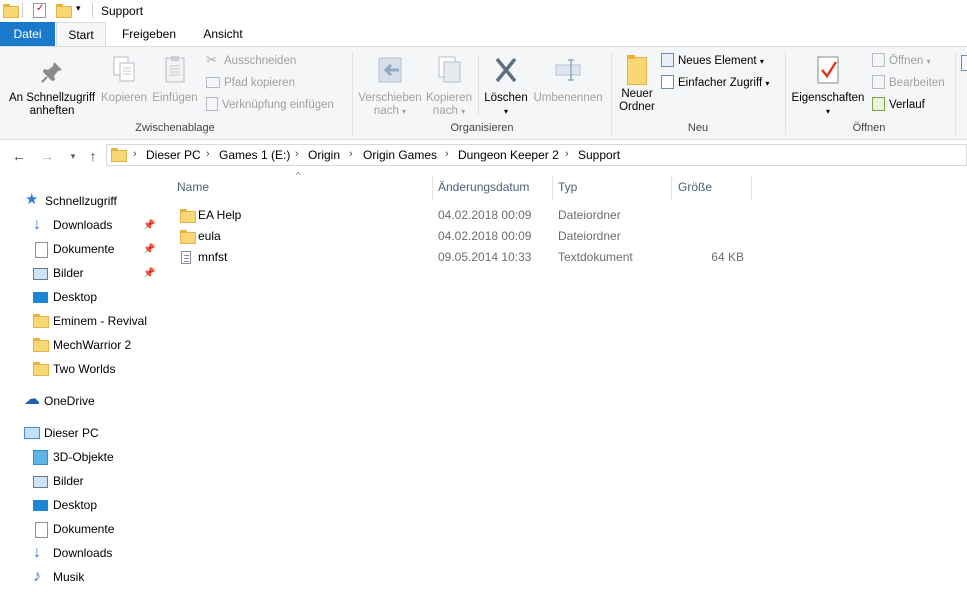 The width and height of the screenshot is (967, 600). I want to click on qa-divider, so click(92, 10).